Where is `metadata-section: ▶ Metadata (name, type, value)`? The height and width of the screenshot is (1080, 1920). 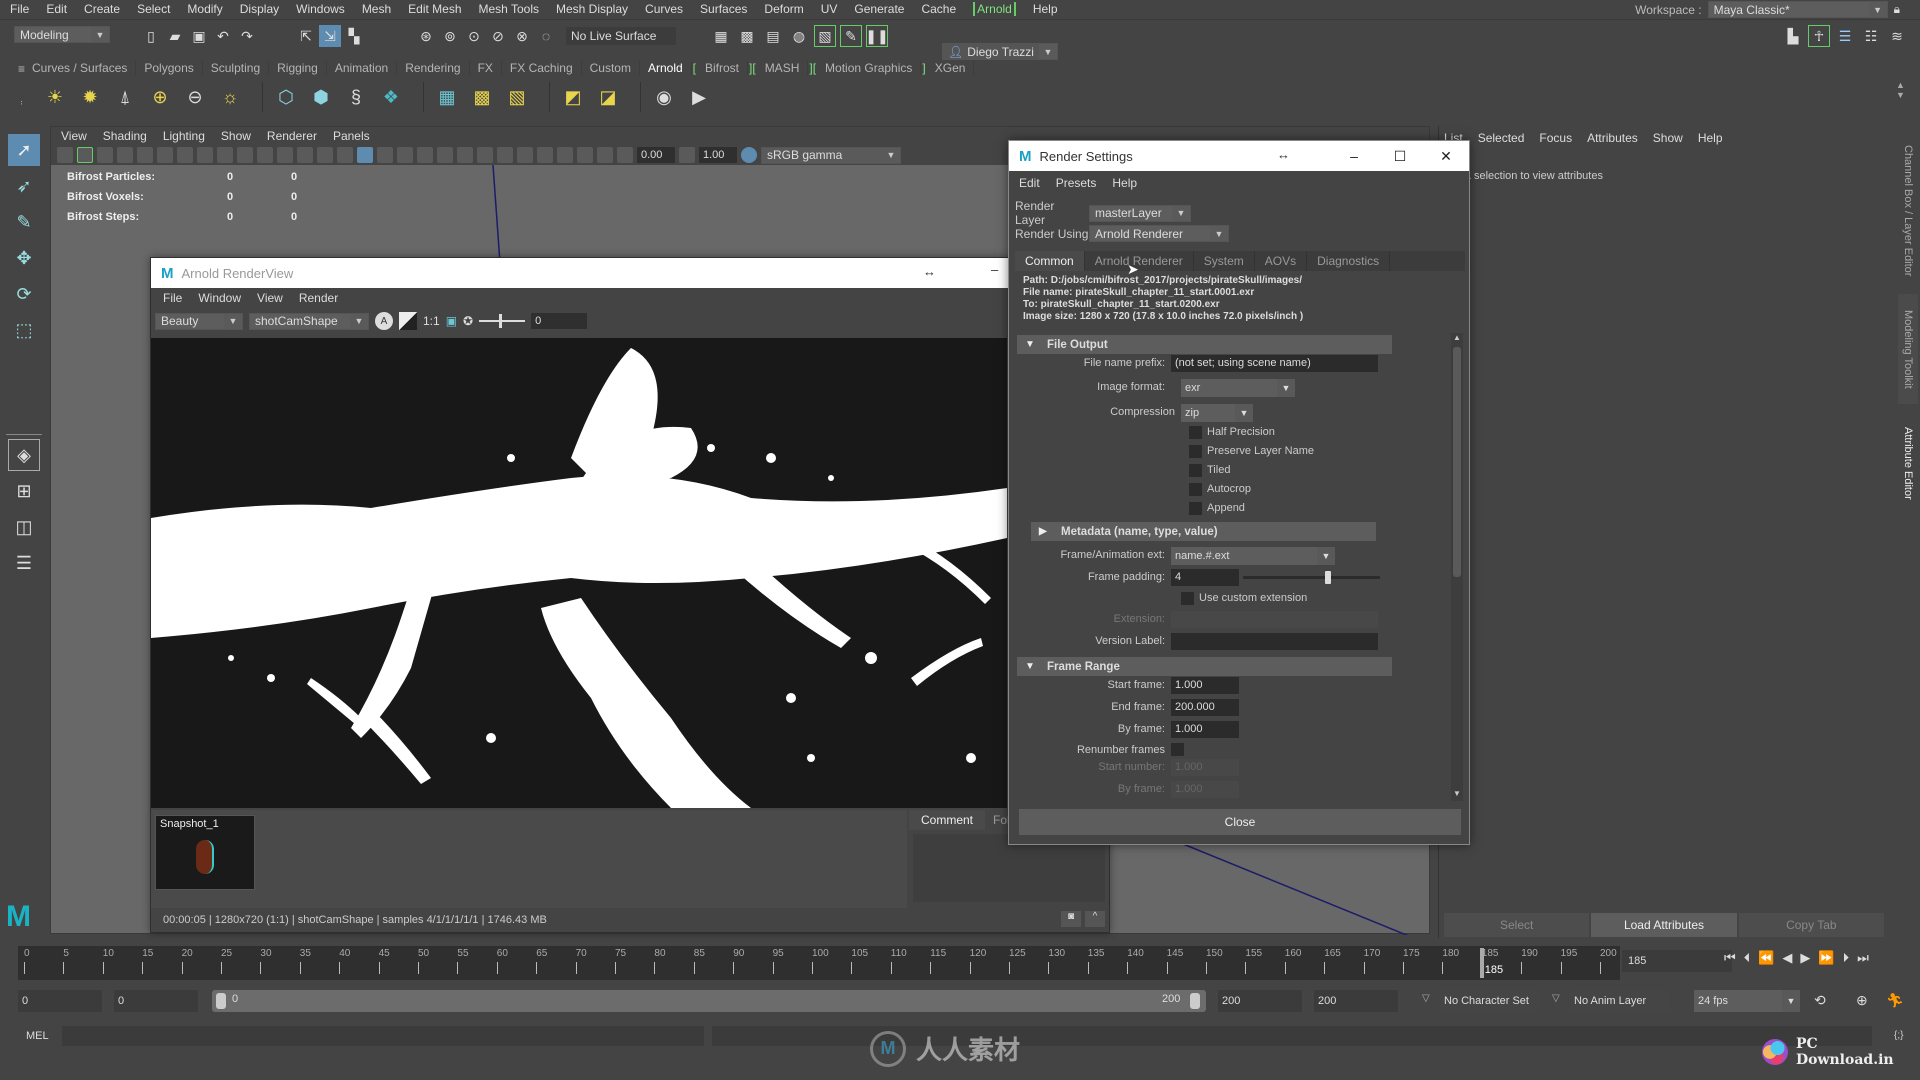 metadata-section: ▶ Metadata (name, type, value) is located at coordinates (1203, 531).